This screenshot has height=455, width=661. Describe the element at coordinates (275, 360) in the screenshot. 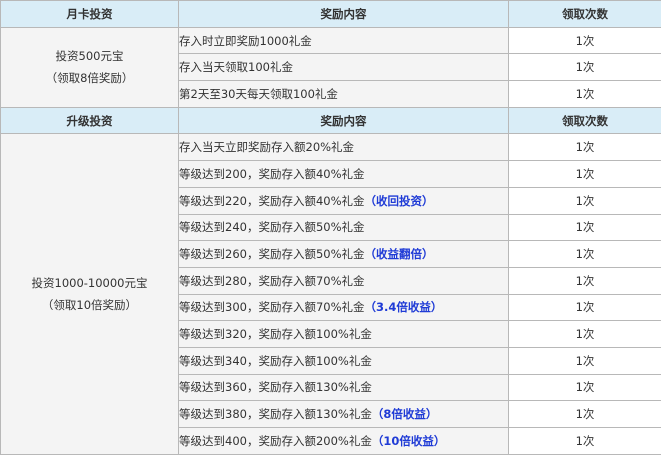

I see `reward-text: 等级达到340，奖励存入额100%礼金` at that location.